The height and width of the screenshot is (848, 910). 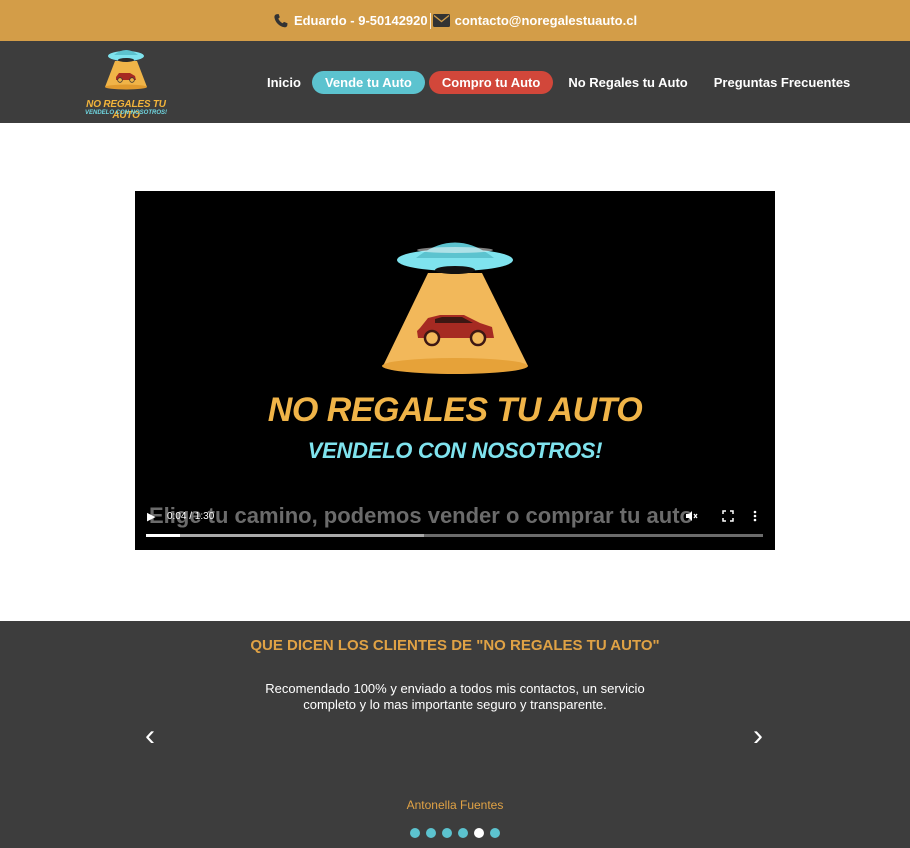 I want to click on nav-item-vende-tu-auto: Vende tu Auto, so click(x=368, y=82).